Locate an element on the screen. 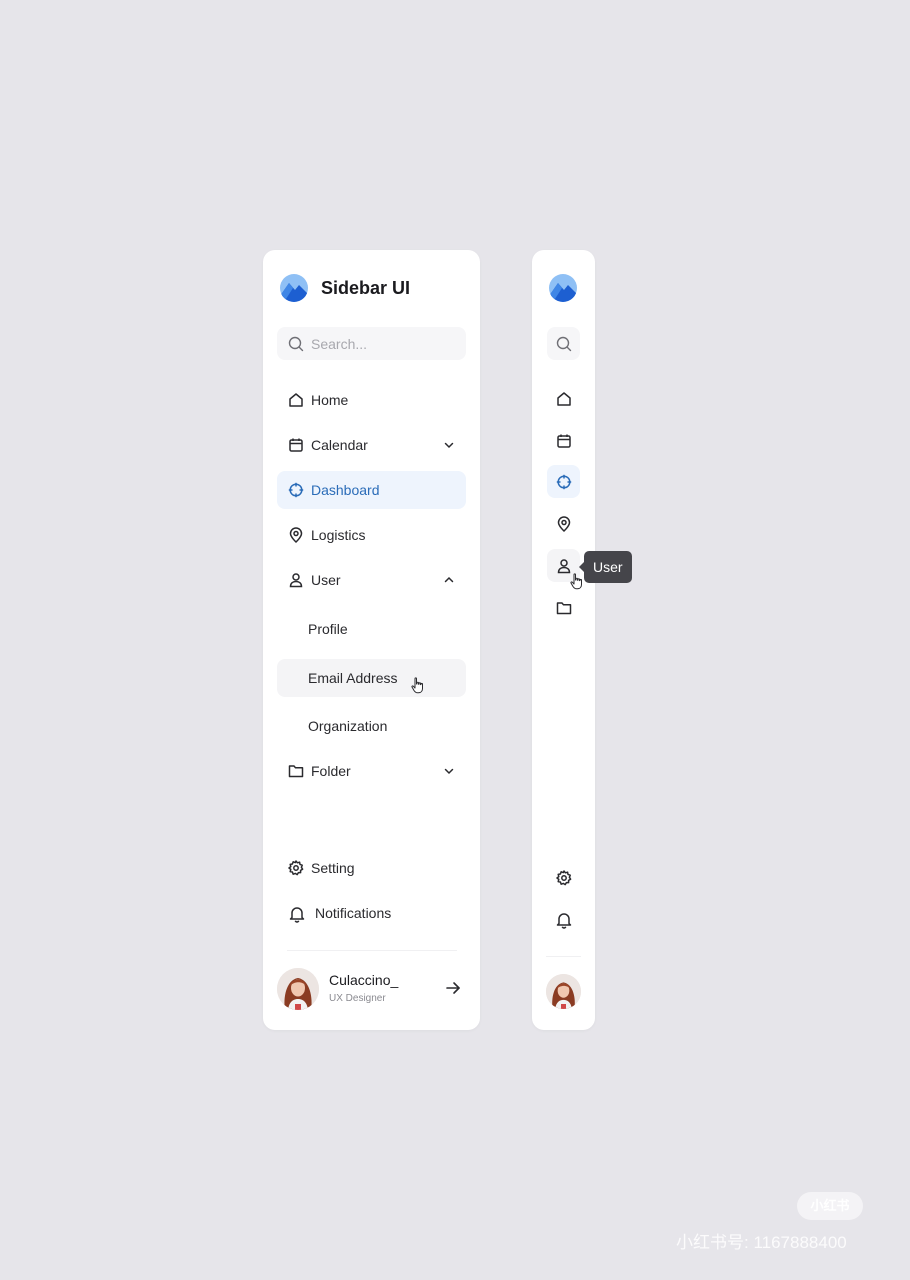 The height and width of the screenshot is (1280, 910). chevron-up-icon is located at coordinates (449, 582).